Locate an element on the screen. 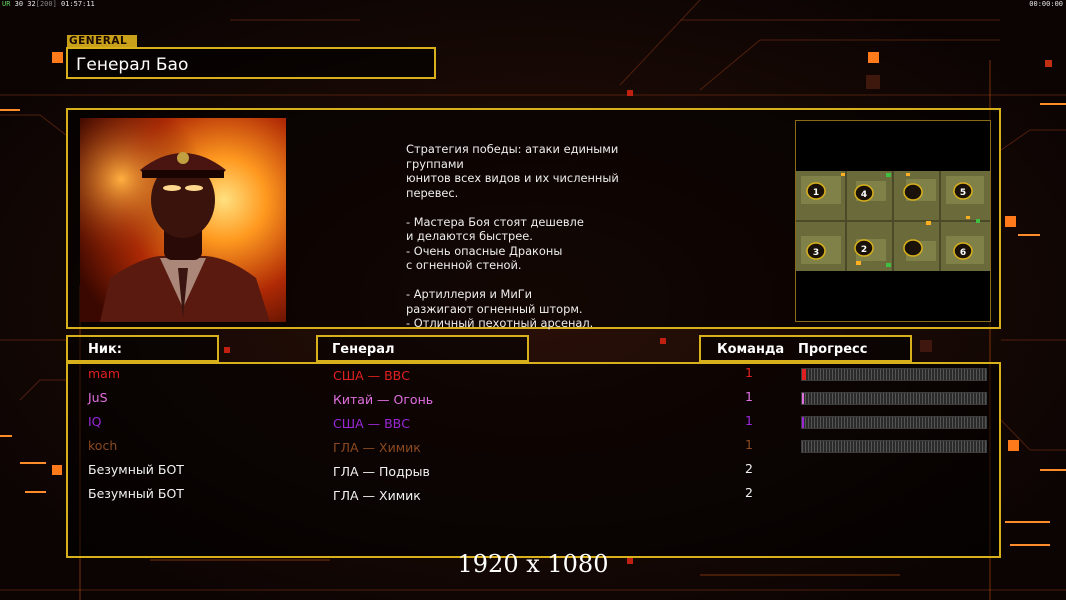 The height and width of the screenshot is (600, 1066). map-slot-1: 1 is located at coordinates (816, 193).